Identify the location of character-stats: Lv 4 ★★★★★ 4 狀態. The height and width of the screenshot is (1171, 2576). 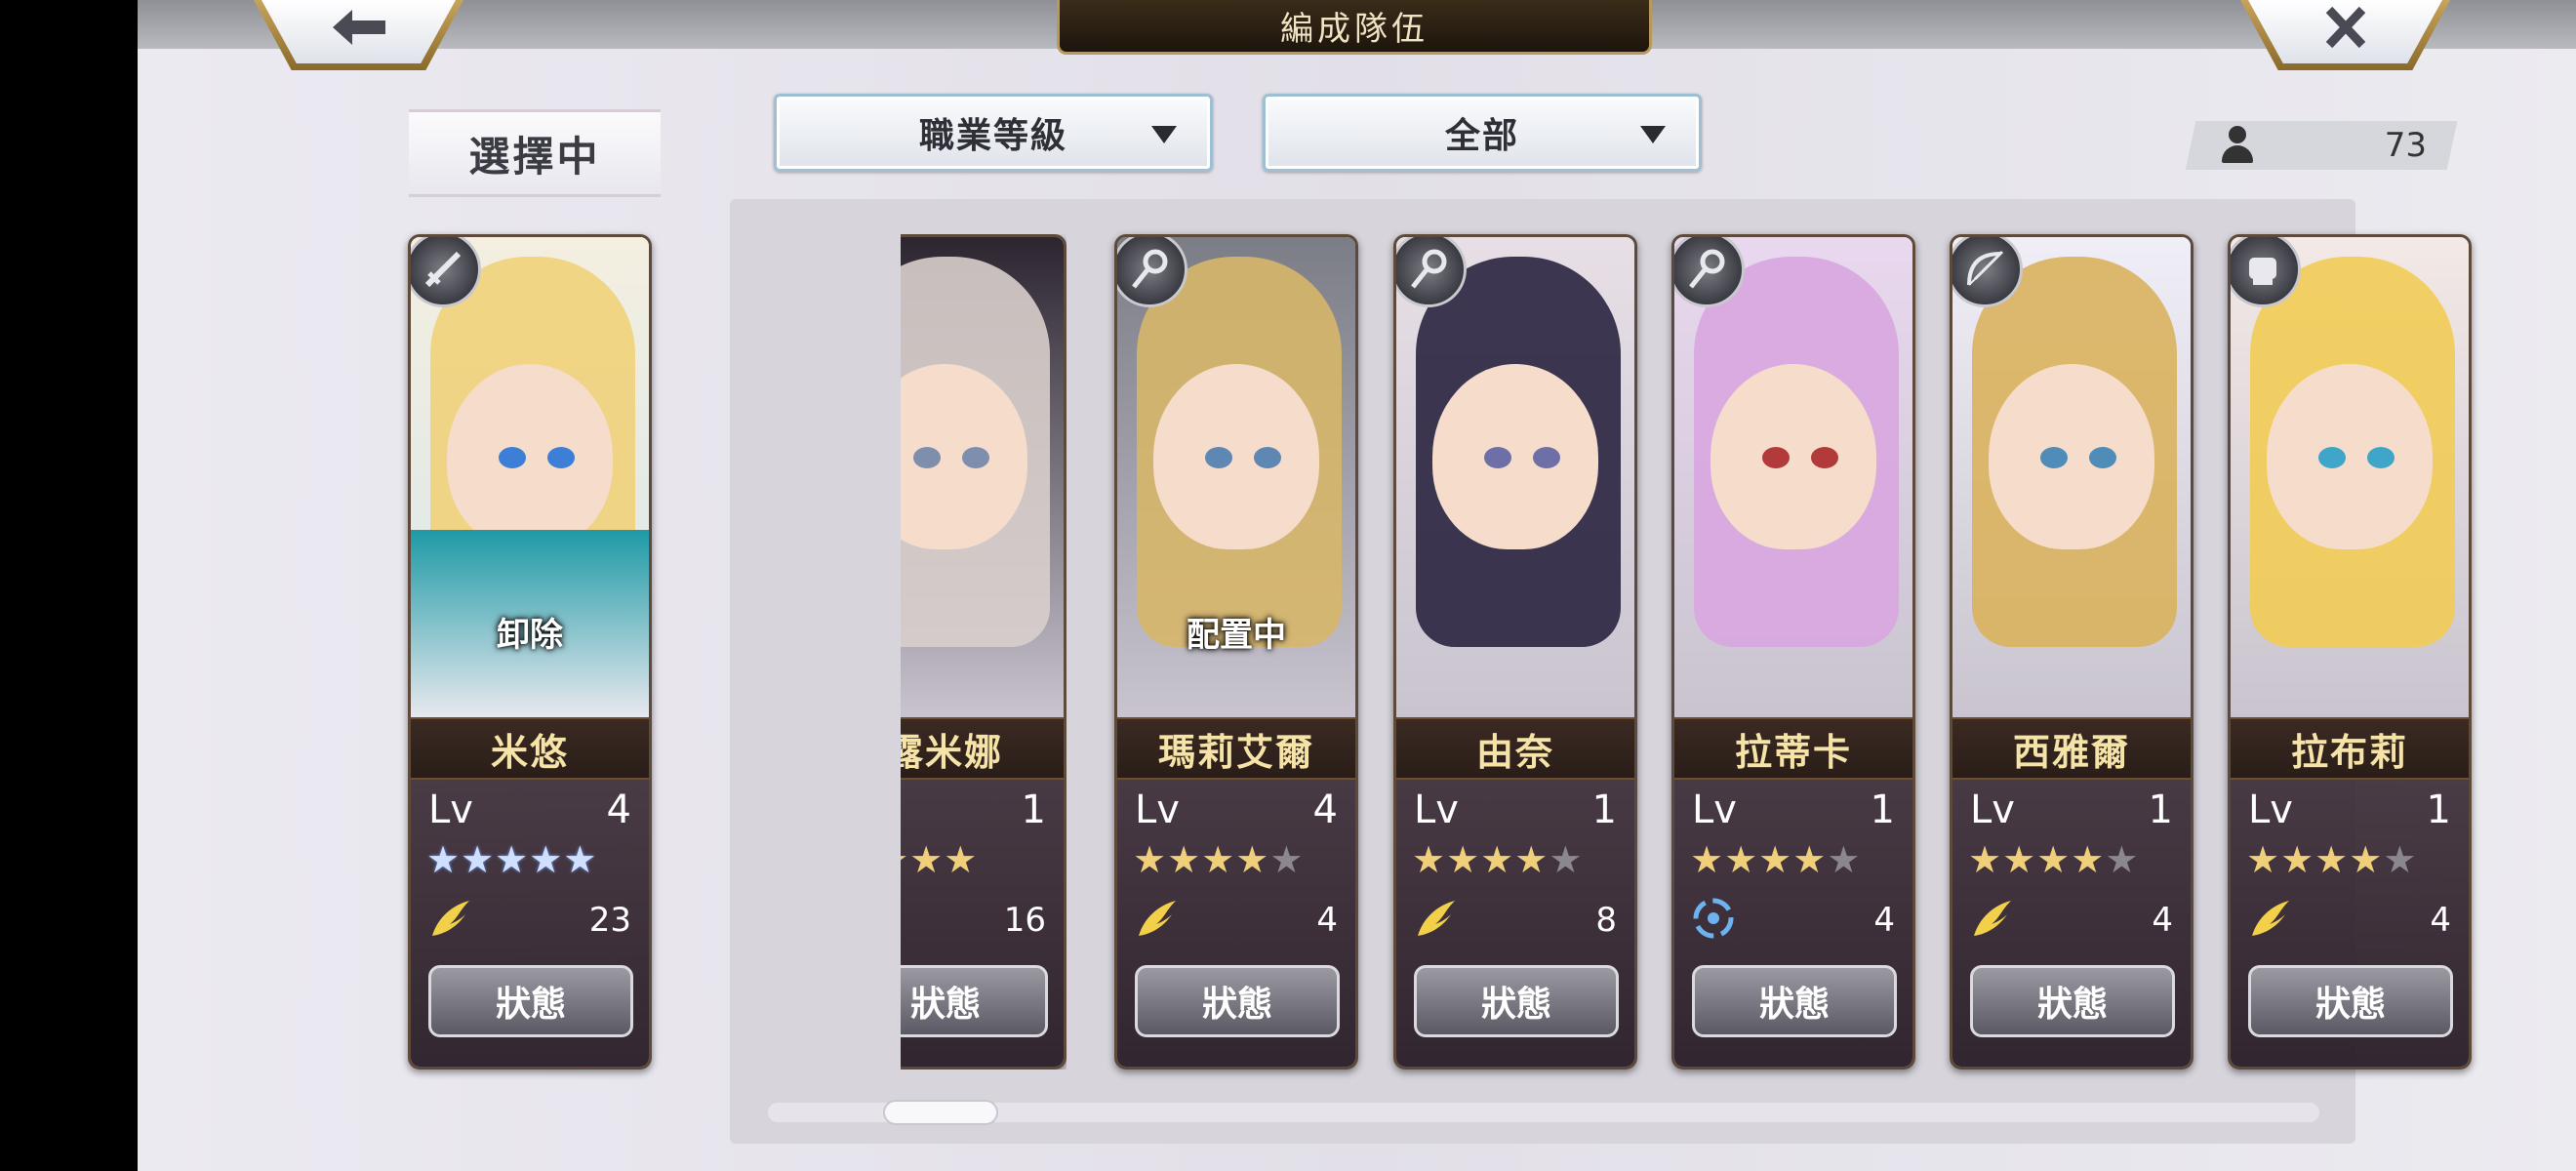
(1236, 923).